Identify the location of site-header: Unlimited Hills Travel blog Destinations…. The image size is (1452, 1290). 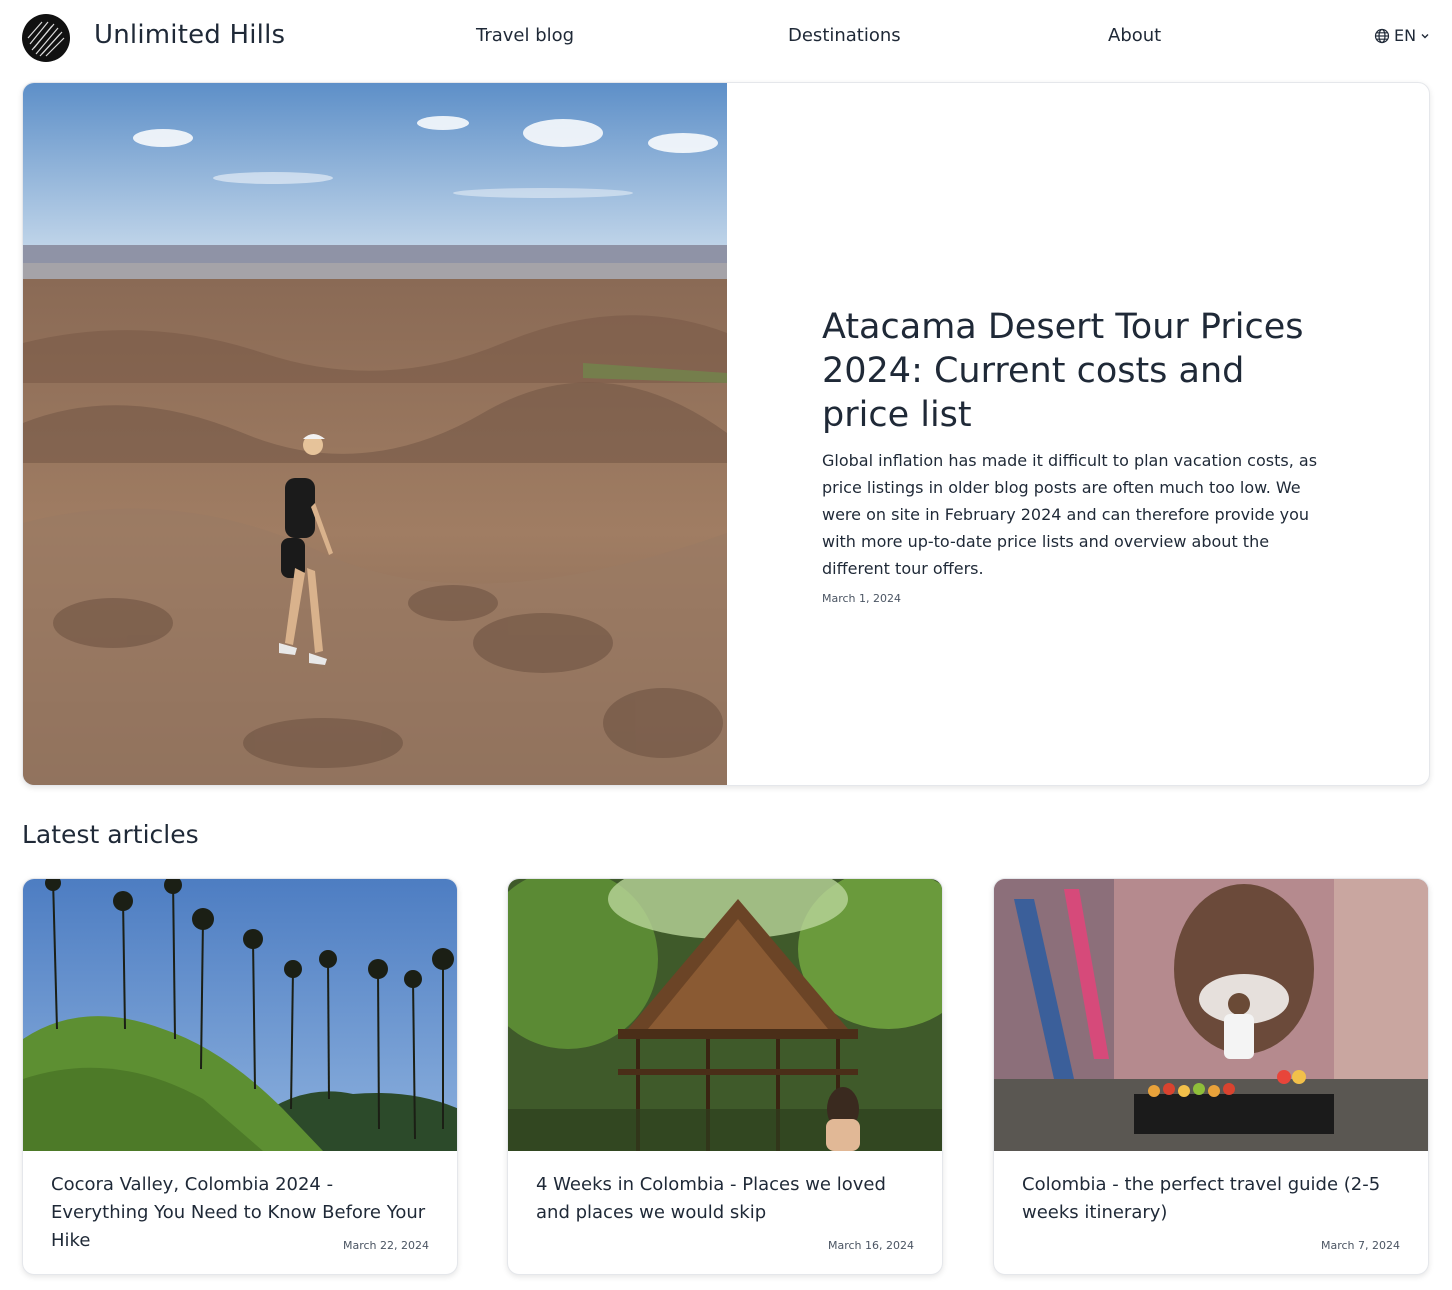
(726, 38).